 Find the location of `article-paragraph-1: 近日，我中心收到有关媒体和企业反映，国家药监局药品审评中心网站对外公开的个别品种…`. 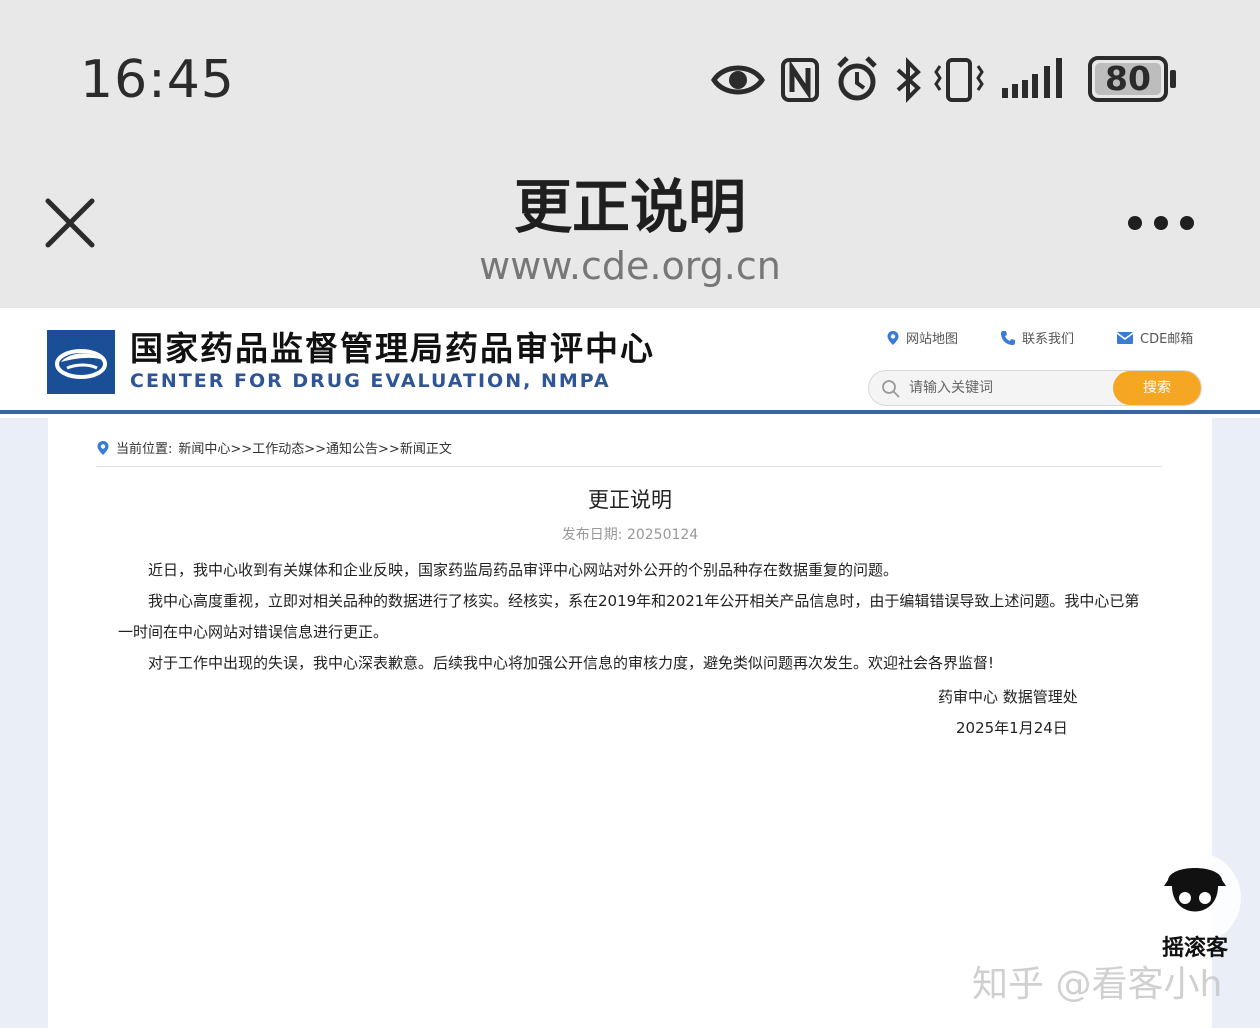

article-paragraph-1: 近日，我中心收到有关媒体和企业反映，国家药监局药品审评中心网站对外公开的个别品种… is located at coordinates (523, 570).